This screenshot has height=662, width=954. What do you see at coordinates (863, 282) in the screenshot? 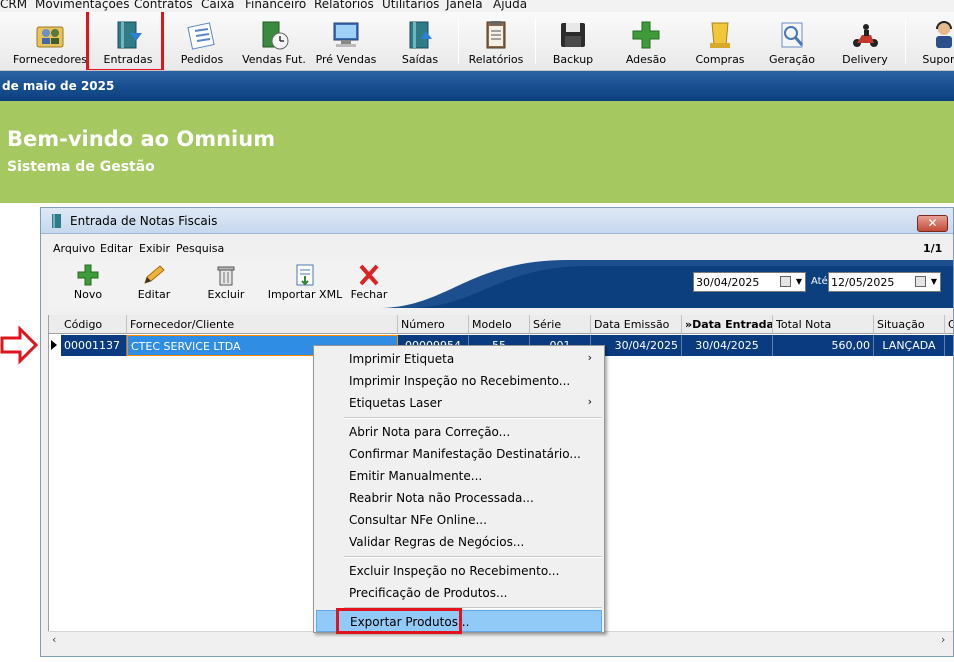
I see `date-to-value: 12/05/2025` at bounding box center [863, 282].